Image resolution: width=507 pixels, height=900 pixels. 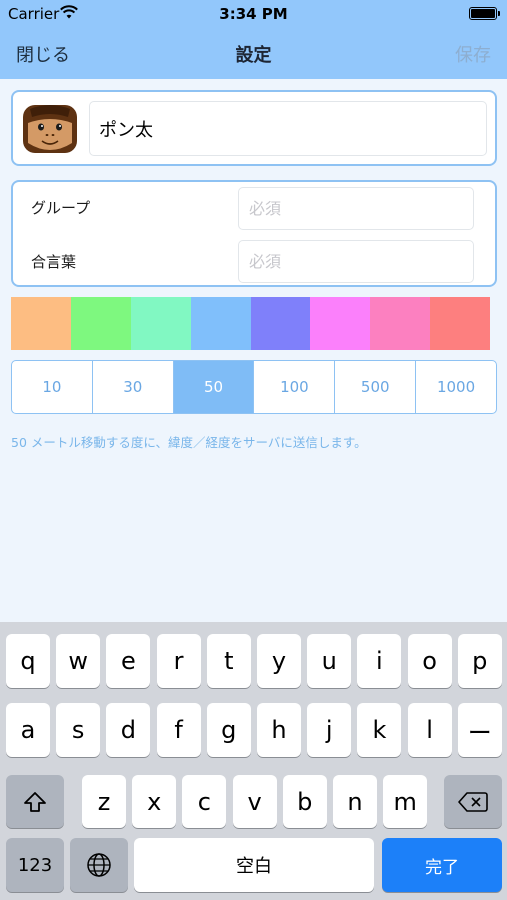 What do you see at coordinates (104, 801) in the screenshot?
I see `letter-key: z` at bounding box center [104, 801].